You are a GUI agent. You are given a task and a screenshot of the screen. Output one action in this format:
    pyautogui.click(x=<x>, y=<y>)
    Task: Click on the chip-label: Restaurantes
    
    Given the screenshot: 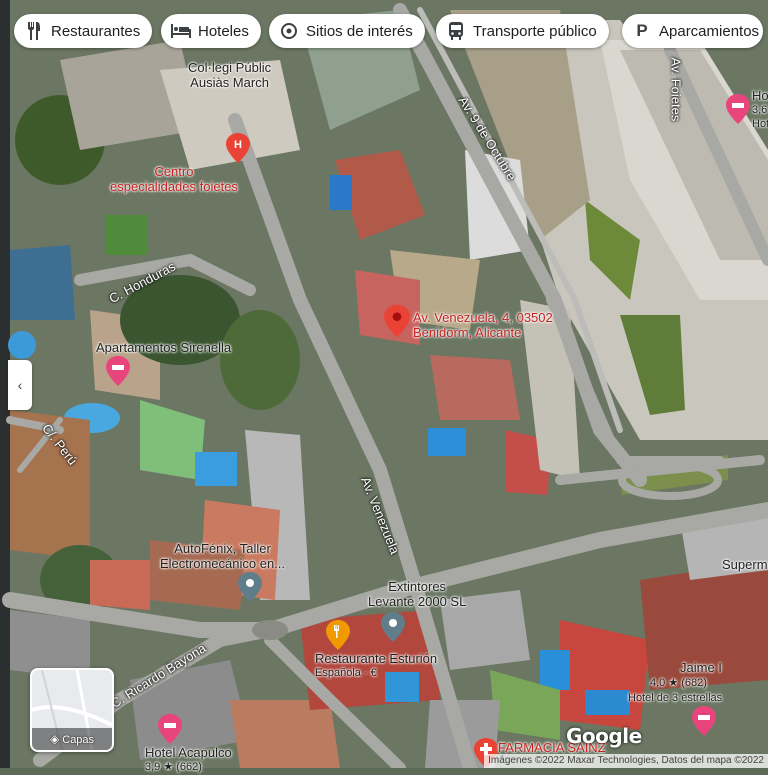 What is the action you would take?
    pyautogui.click(x=96, y=31)
    